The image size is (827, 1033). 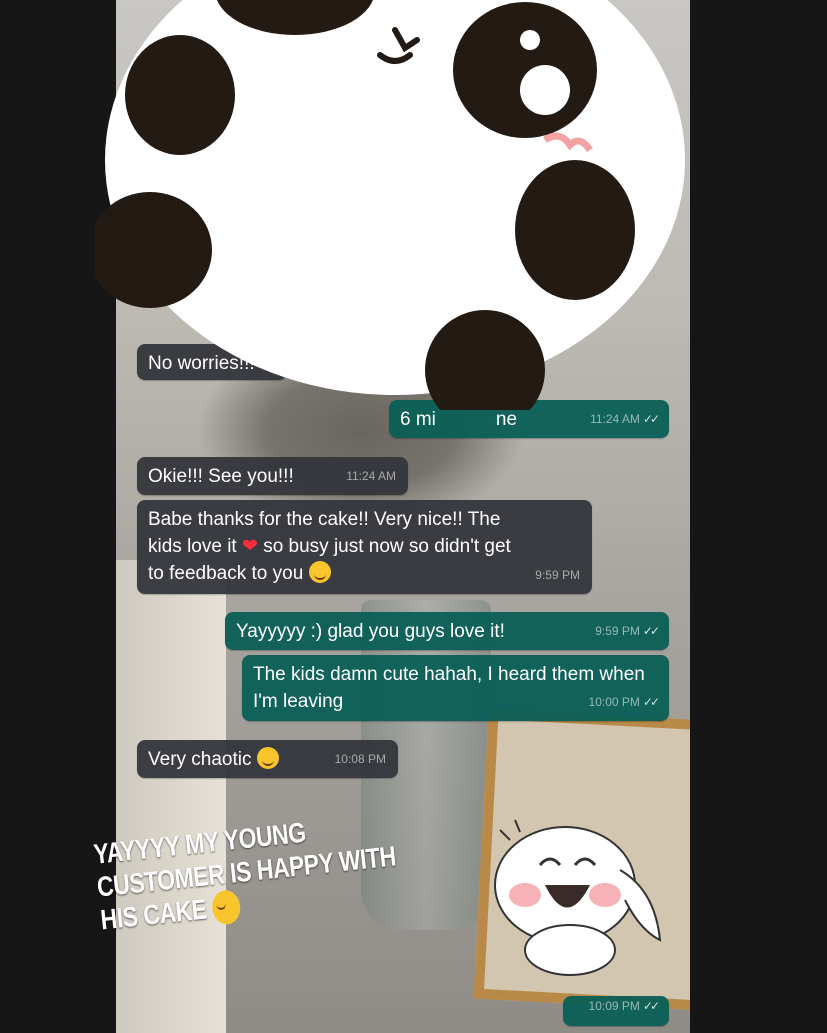 I want to click on message-bubble-outgoing: 10:09 PM ✓✓, so click(x=616, y=1011).